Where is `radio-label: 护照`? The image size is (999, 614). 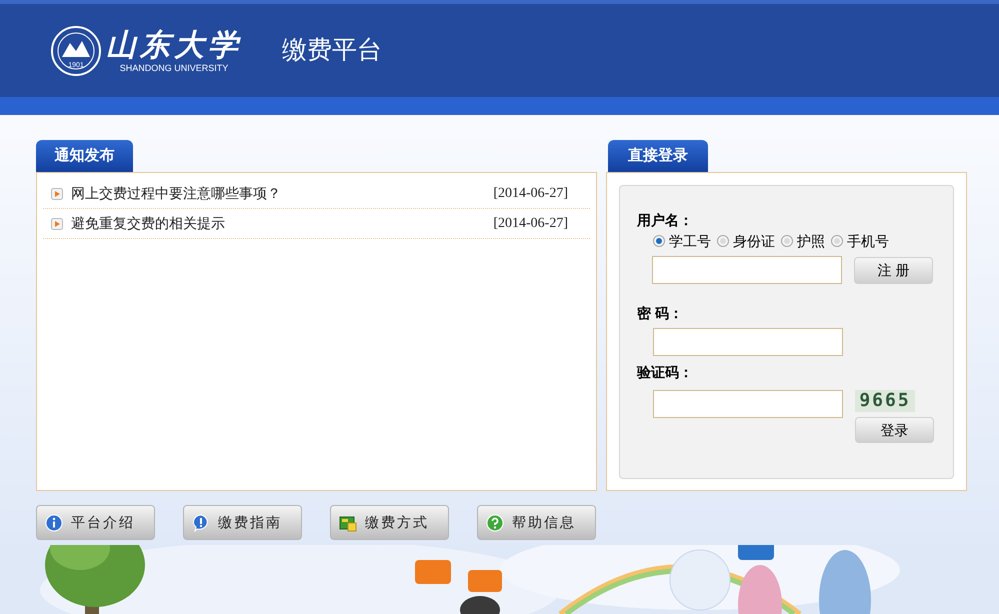 radio-label: 护照 is located at coordinates (811, 241).